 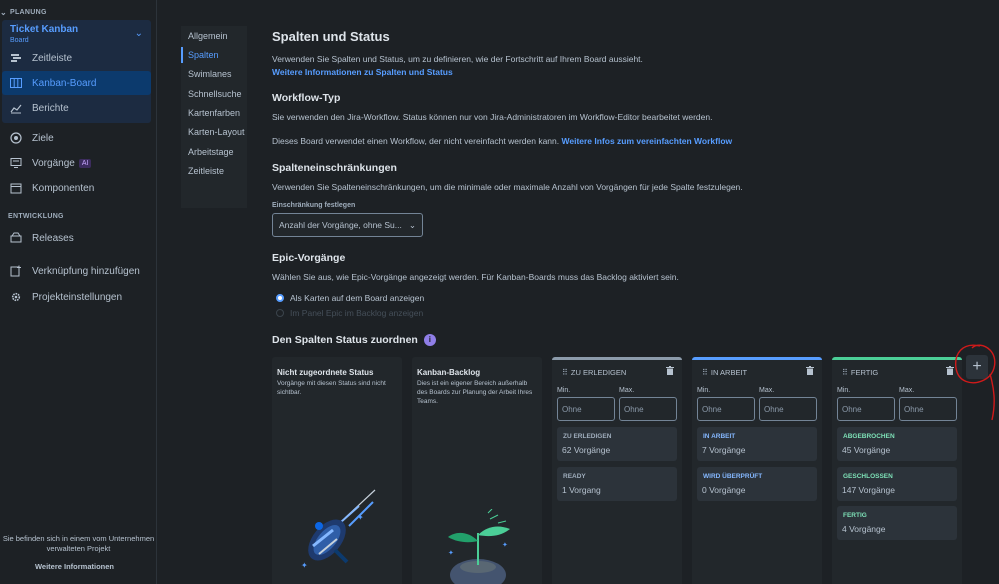 What do you see at coordinates (314, 205) in the screenshot?
I see `constraint-label: Einschränkung festlegen` at bounding box center [314, 205].